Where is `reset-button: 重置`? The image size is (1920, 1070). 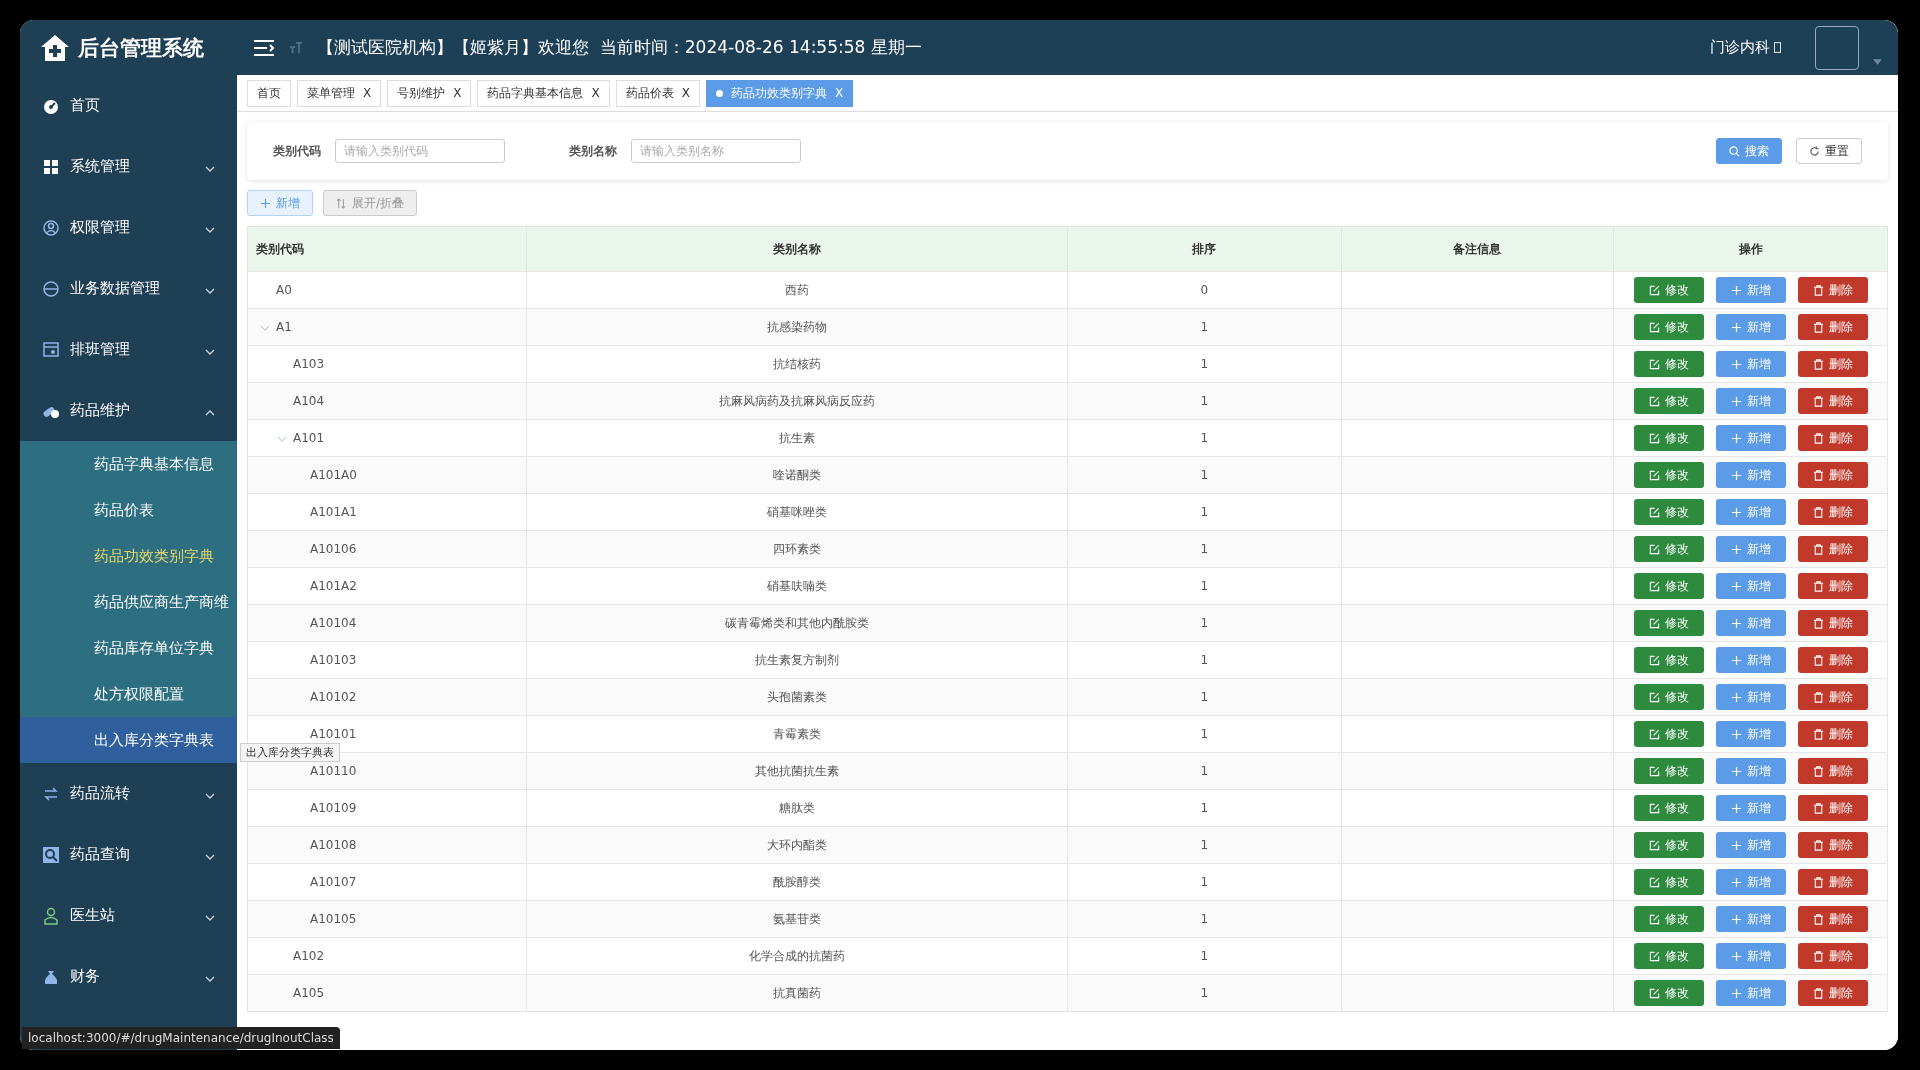 reset-button: 重置 is located at coordinates (1829, 151).